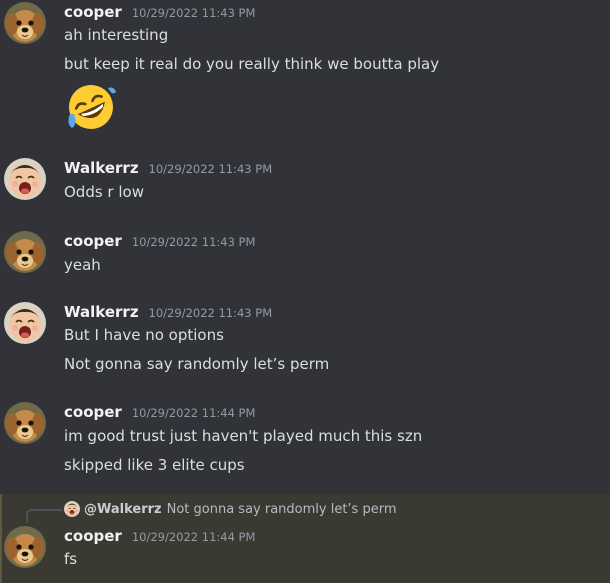 The image size is (610, 583). Describe the element at coordinates (282, 509) in the screenshot. I see `reply-text: Not gonna say randomly let’s perm` at that location.